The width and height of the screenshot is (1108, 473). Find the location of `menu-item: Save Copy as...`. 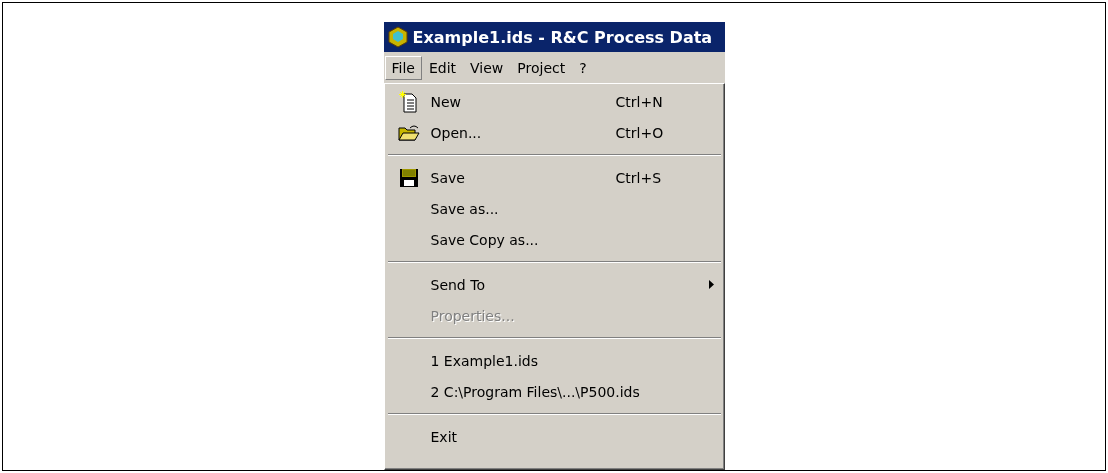

menu-item: Save Copy as... is located at coordinates (554, 239).